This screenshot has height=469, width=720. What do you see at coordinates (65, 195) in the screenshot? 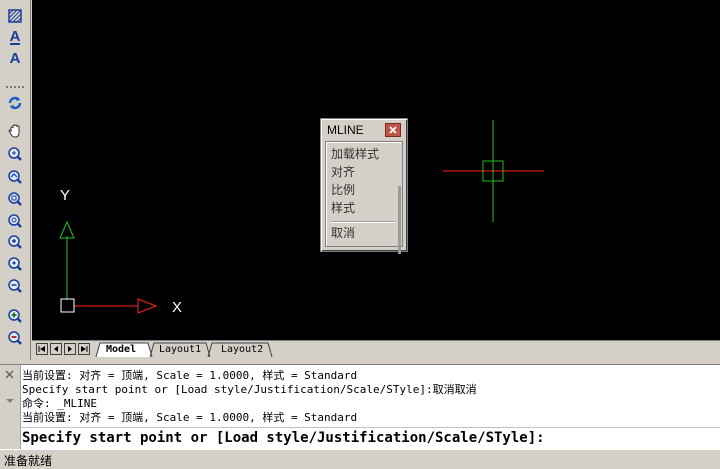
I see `ucs-y-label: Y` at bounding box center [65, 195].